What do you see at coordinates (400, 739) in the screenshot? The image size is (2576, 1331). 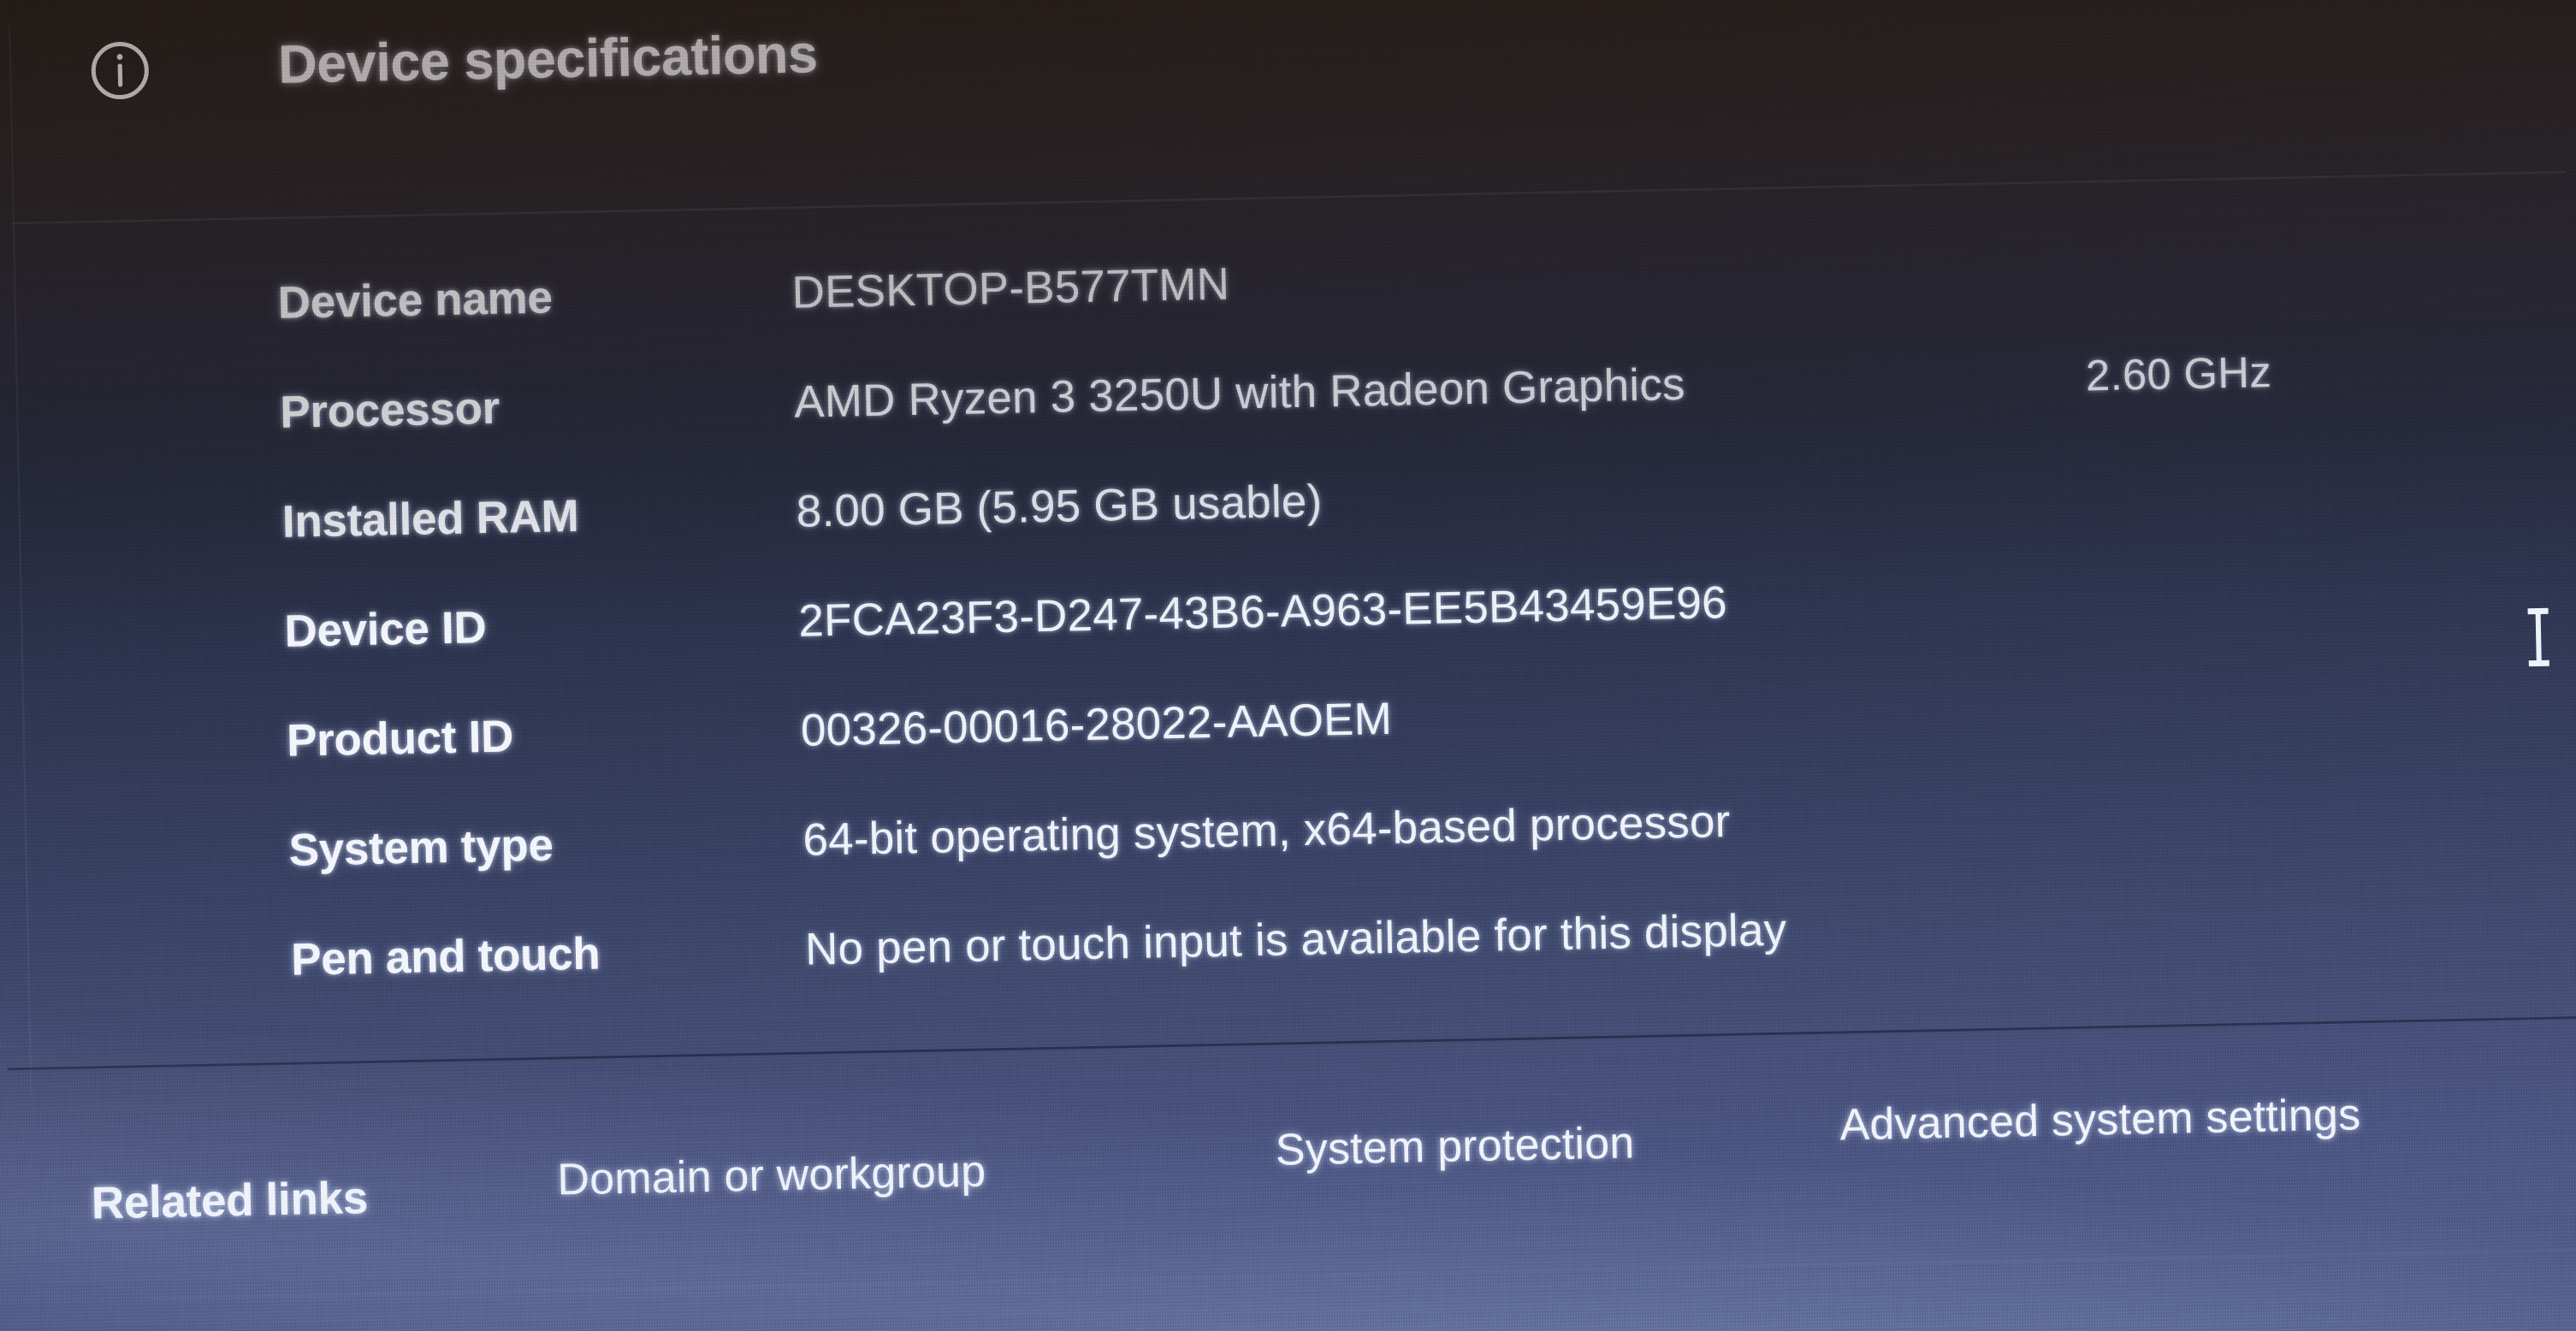 I see `spec-label-product-id: Product ID` at bounding box center [400, 739].